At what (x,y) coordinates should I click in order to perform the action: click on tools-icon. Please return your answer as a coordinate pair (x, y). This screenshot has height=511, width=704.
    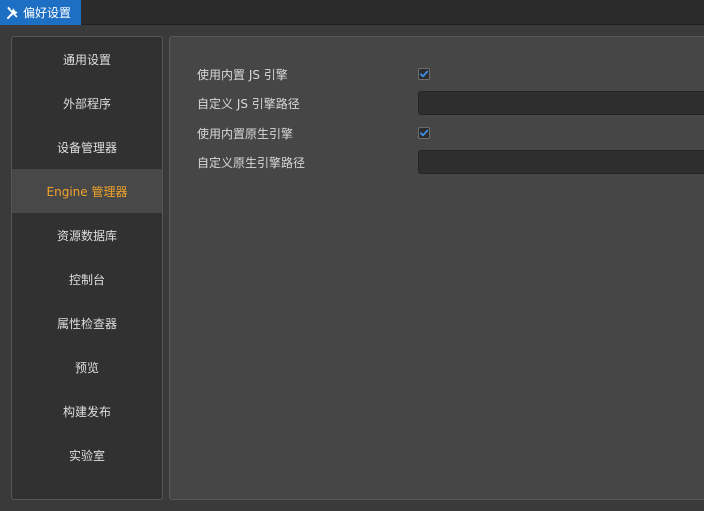
    Looking at the image, I should click on (13, 13).